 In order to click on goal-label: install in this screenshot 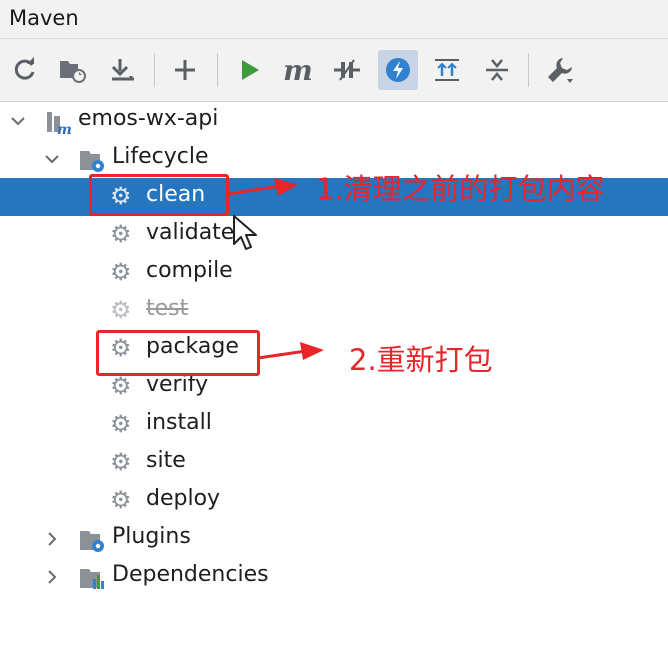, I will do `click(179, 422)`.